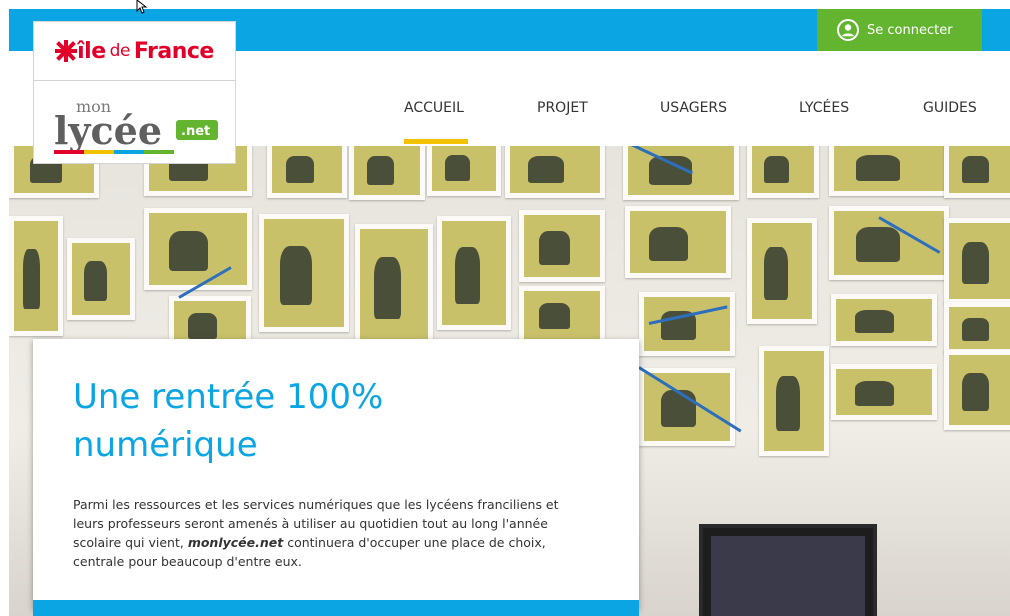 The width and height of the screenshot is (1010, 616). Describe the element at coordinates (173, 51) in the screenshot. I see `brand-france: France` at that location.